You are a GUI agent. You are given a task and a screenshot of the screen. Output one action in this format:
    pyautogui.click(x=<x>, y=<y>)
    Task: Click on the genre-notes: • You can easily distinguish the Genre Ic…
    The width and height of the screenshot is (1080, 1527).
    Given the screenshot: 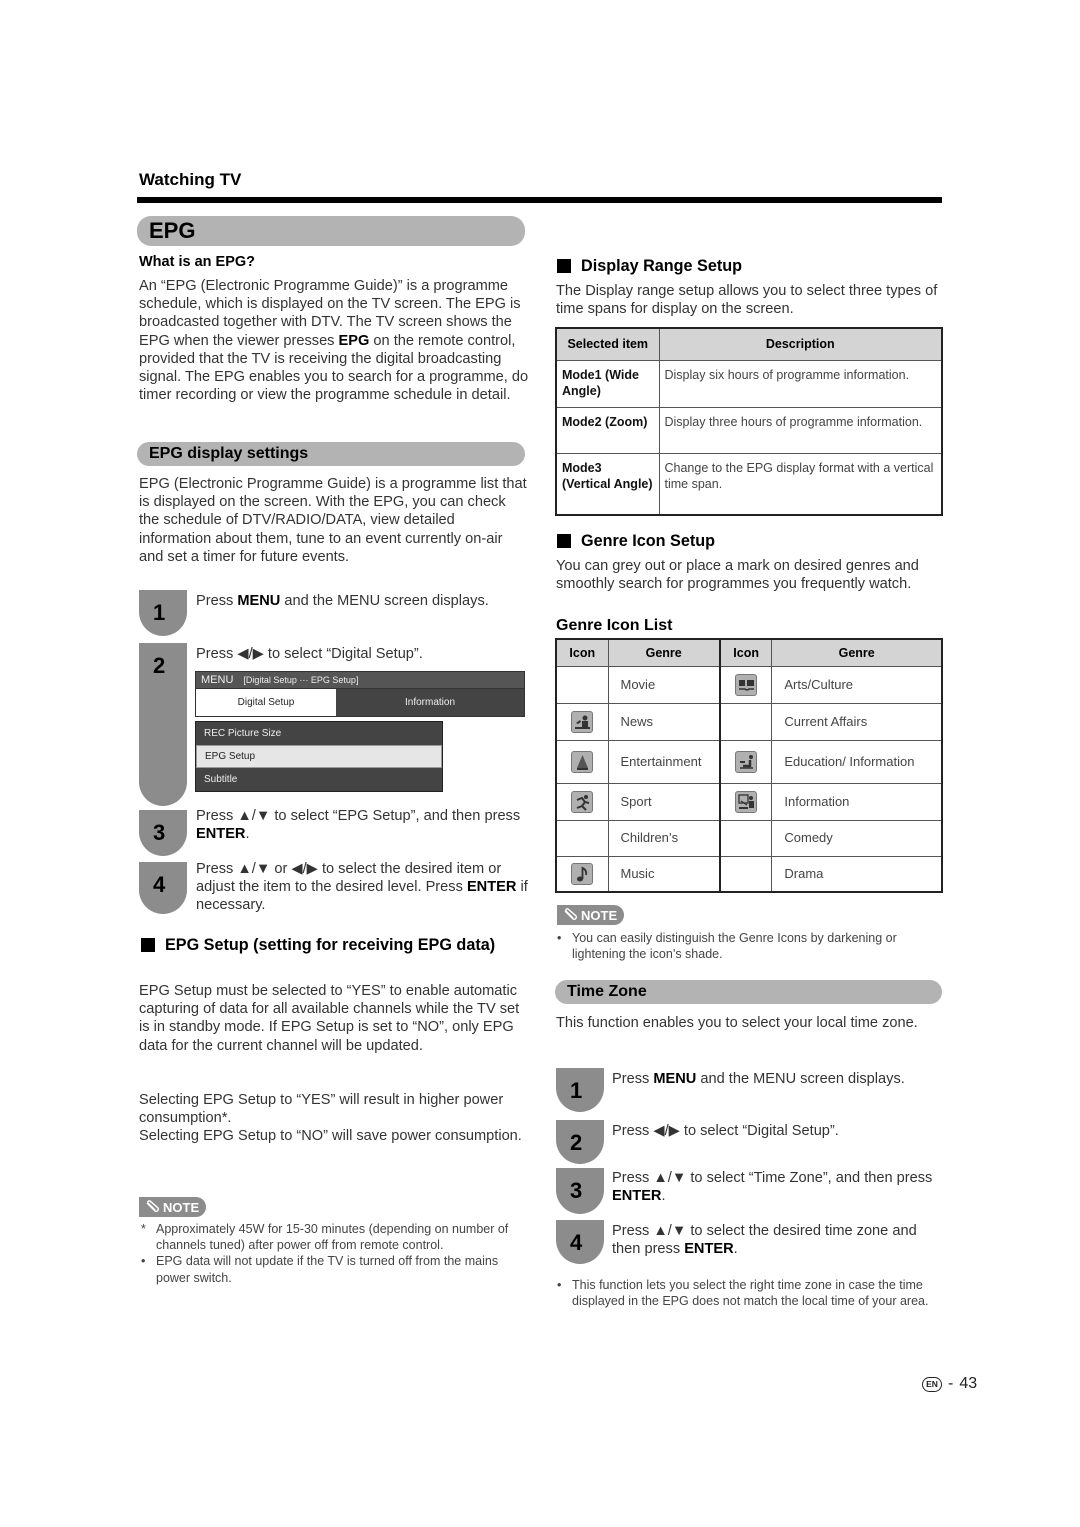 What is the action you would take?
    pyautogui.click(x=752, y=946)
    